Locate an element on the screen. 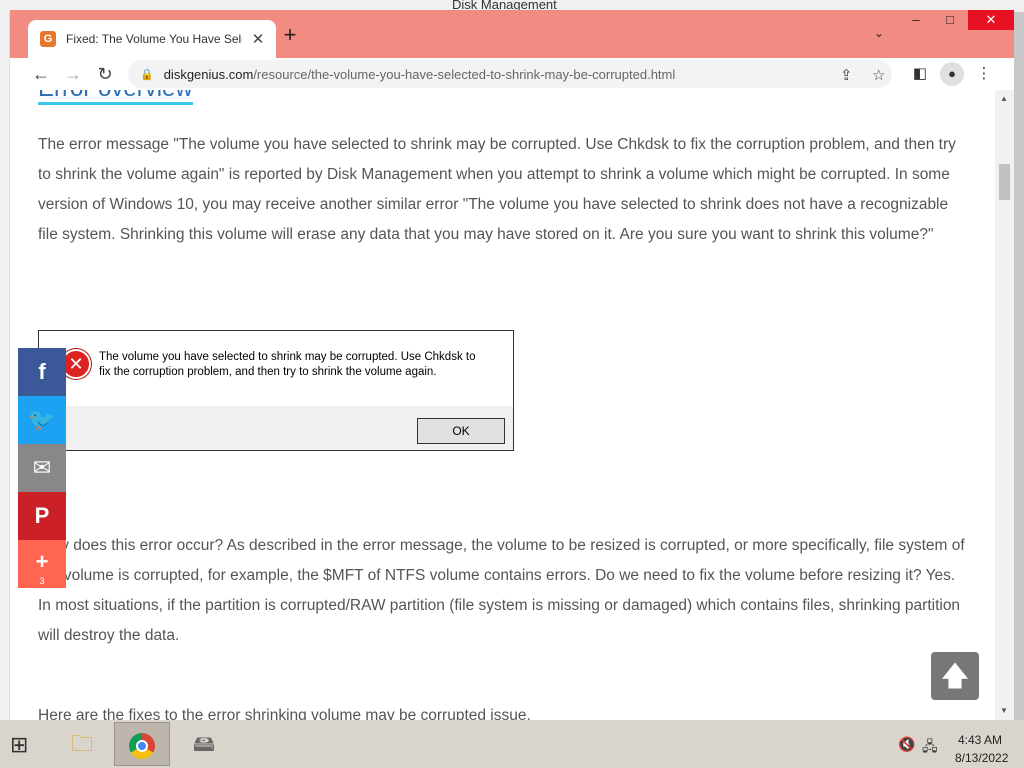 This screenshot has height=768, width=1024. chrome-icon is located at coordinates (142, 746).